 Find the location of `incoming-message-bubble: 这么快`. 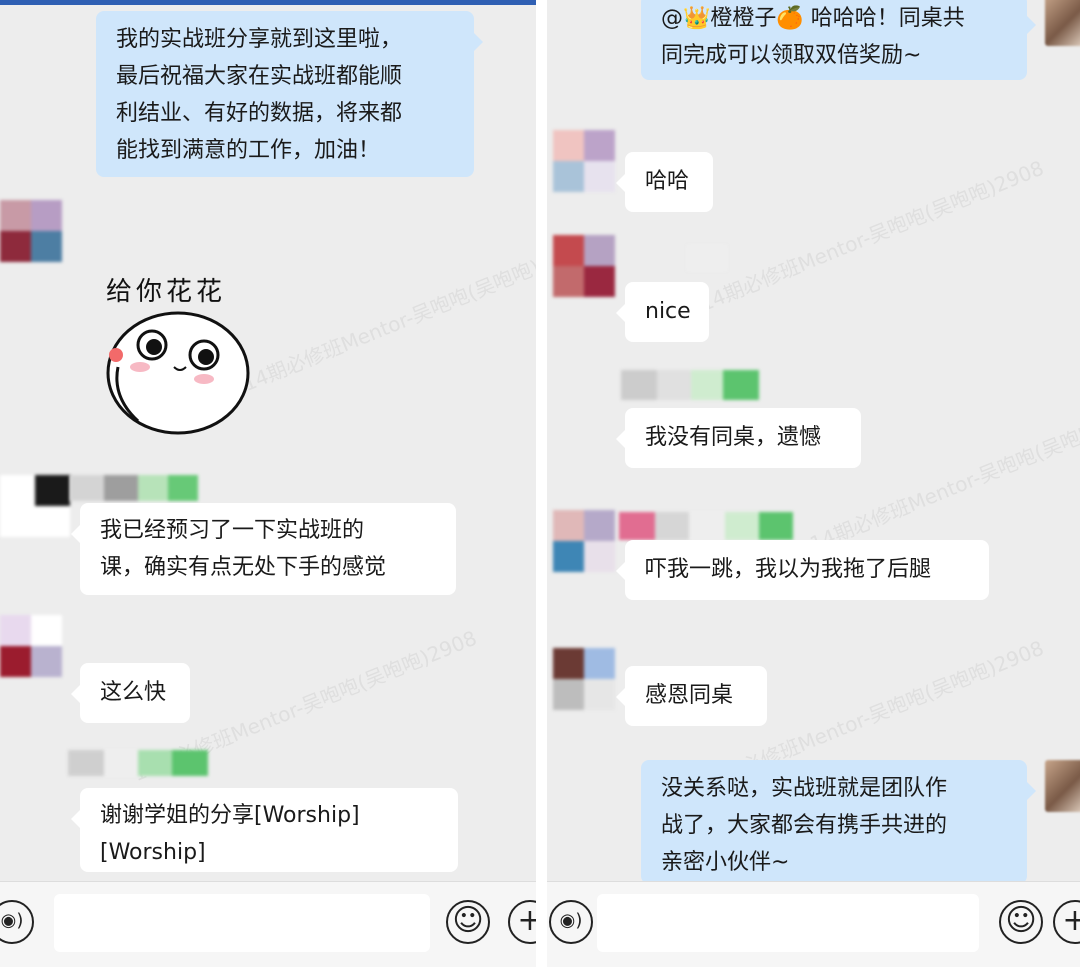

incoming-message-bubble: 这么快 is located at coordinates (130, 693).